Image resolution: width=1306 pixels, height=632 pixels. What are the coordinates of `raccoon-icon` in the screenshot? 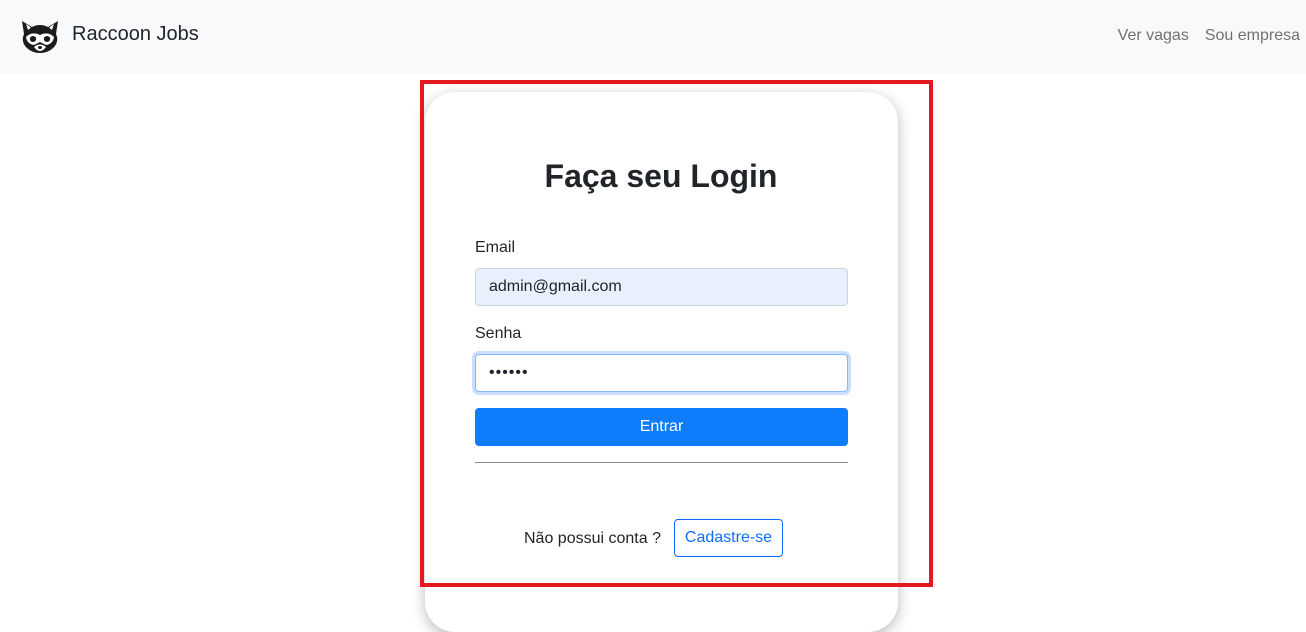 It's located at (40, 36).